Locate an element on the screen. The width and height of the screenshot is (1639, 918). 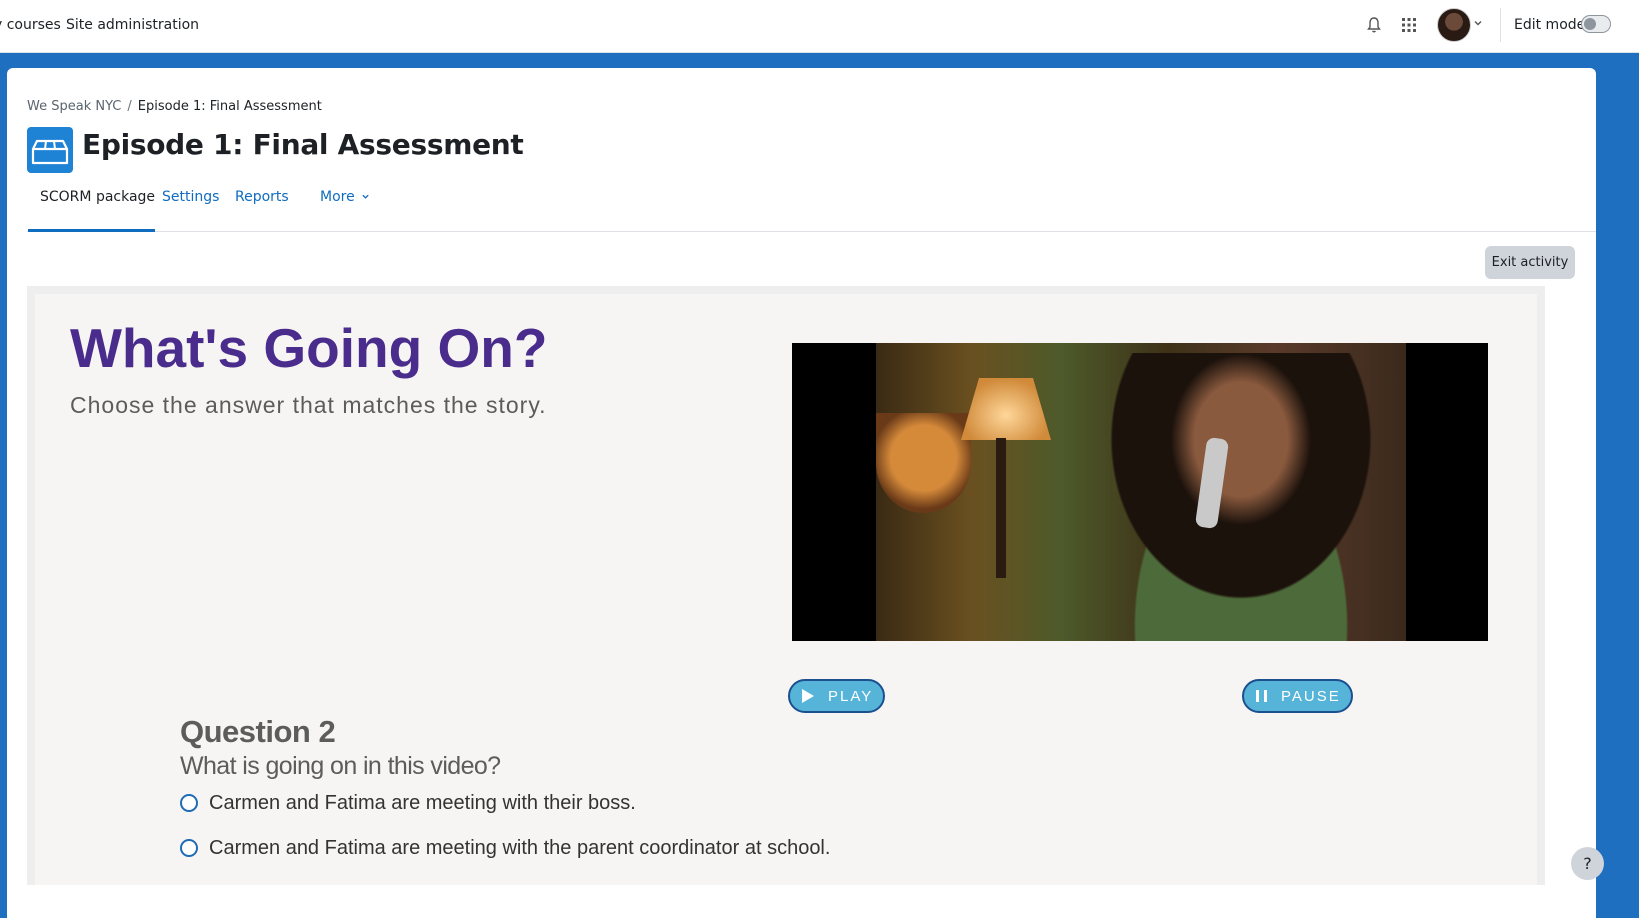
exit-activity-button: Exit activity is located at coordinates (1530, 262).